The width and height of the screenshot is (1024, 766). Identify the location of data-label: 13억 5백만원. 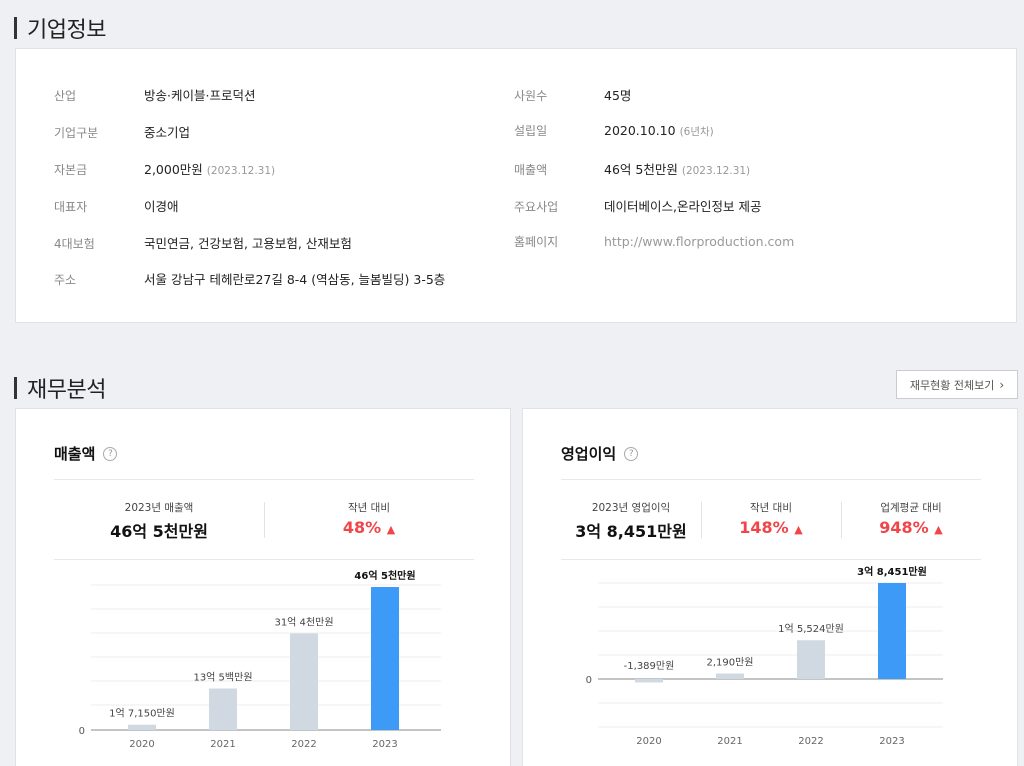
(222, 677).